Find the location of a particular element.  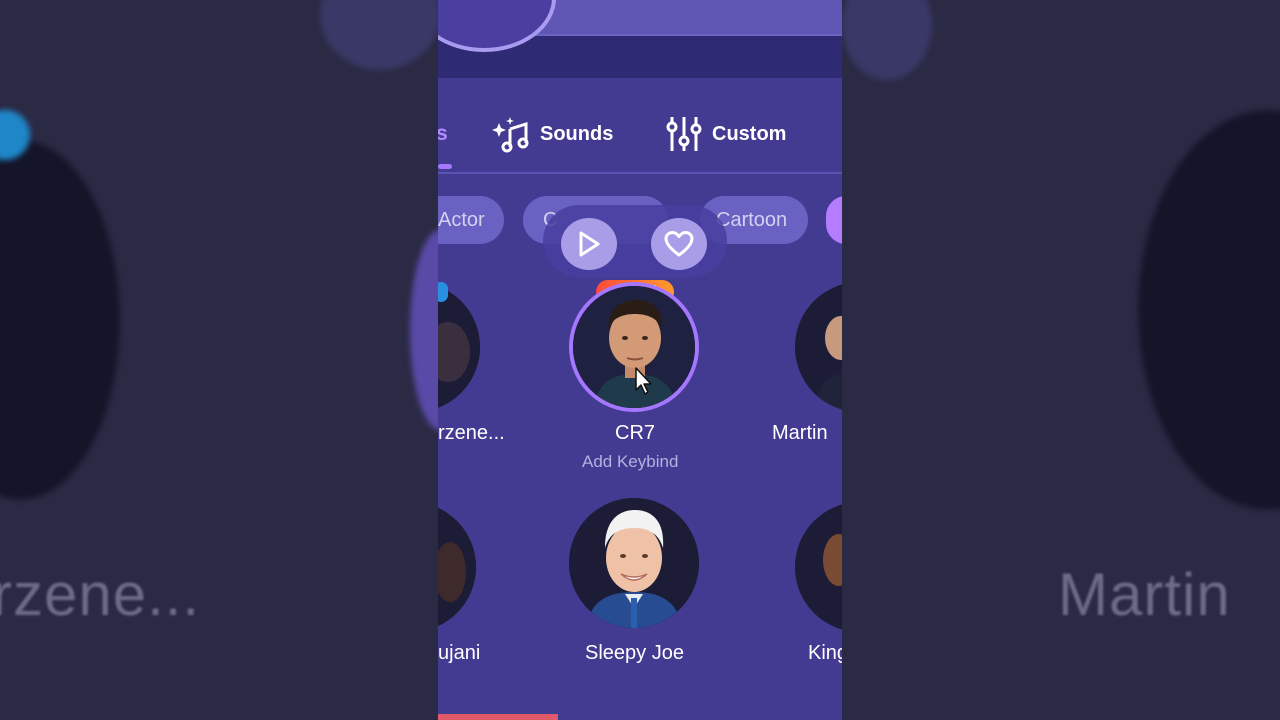

chip-cartoon-label: Cartoon is located at coordinates (752, 219).